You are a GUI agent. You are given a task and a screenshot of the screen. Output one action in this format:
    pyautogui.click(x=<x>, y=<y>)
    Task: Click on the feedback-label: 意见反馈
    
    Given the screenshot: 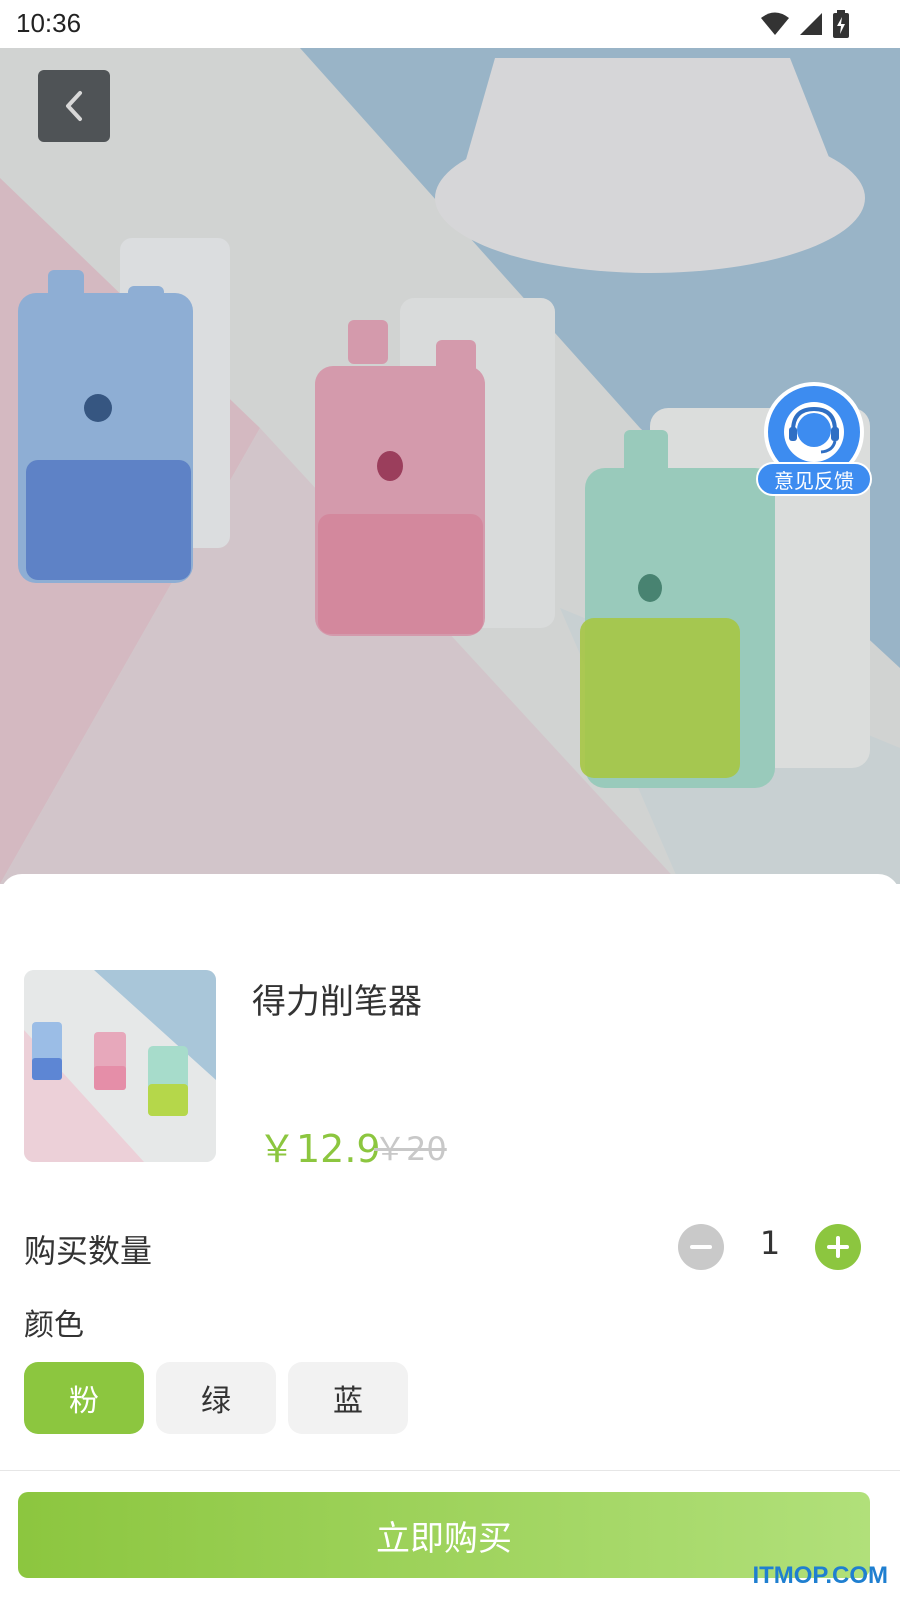 What is the action you would take?
    pyautogui.click(x=814, y=479)
    